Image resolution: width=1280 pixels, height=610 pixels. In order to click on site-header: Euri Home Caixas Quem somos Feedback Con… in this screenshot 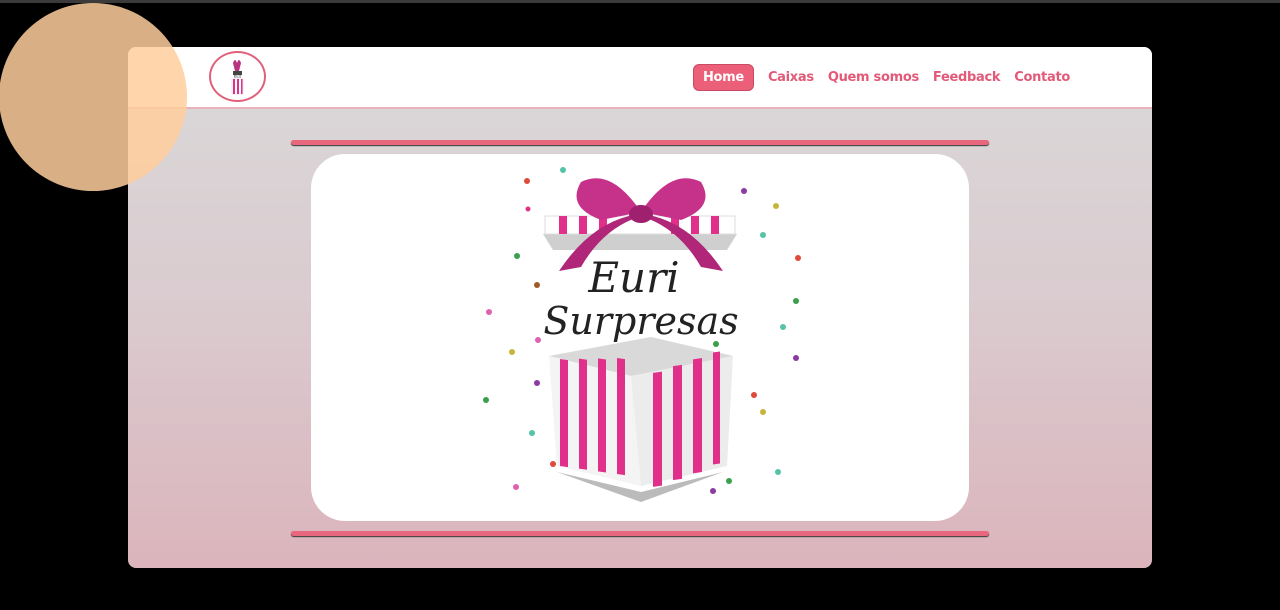, I will do `click(640, 78)`.